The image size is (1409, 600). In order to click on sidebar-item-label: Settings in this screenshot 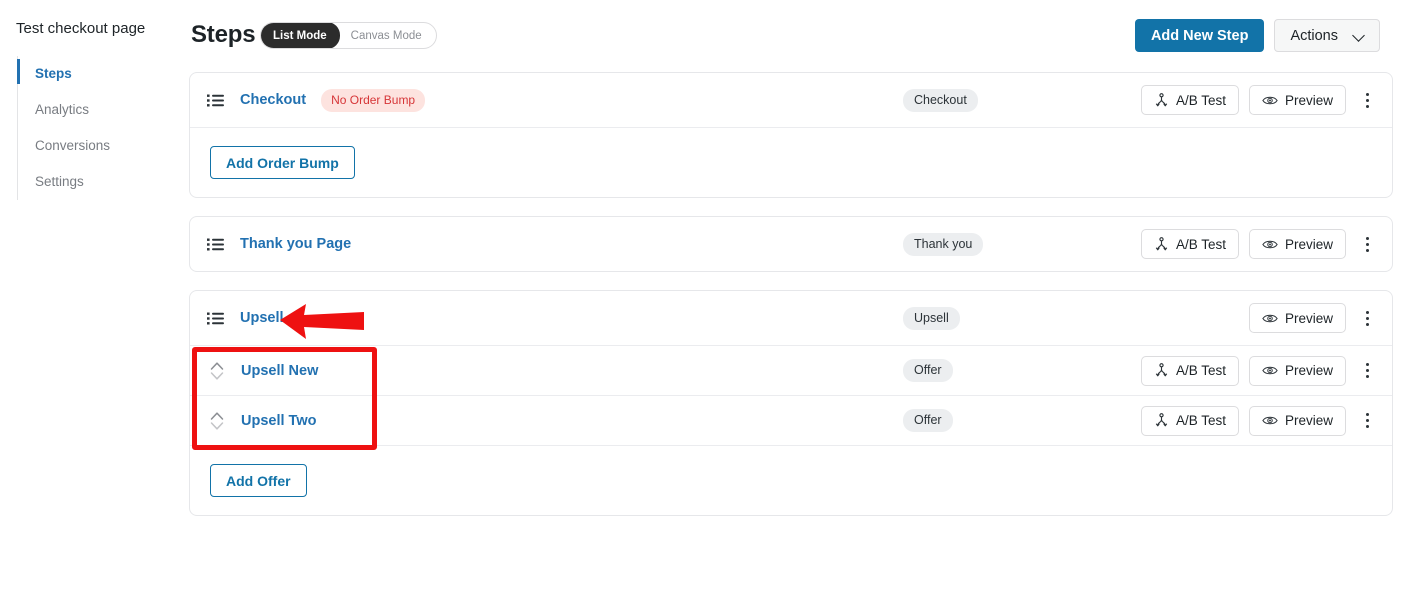, I will do `click(59, 181)`.